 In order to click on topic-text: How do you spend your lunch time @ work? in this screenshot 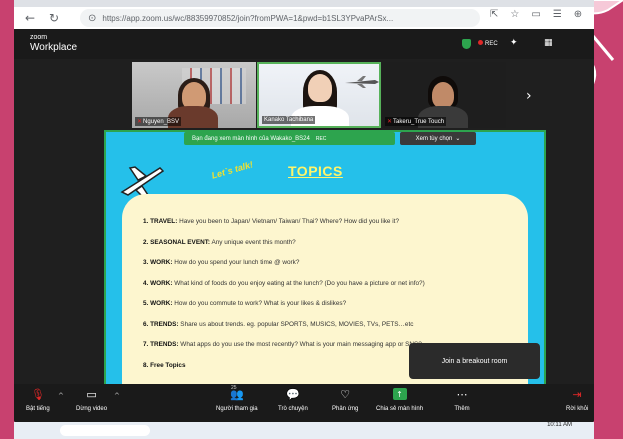, I will do `click(236, 262)`.